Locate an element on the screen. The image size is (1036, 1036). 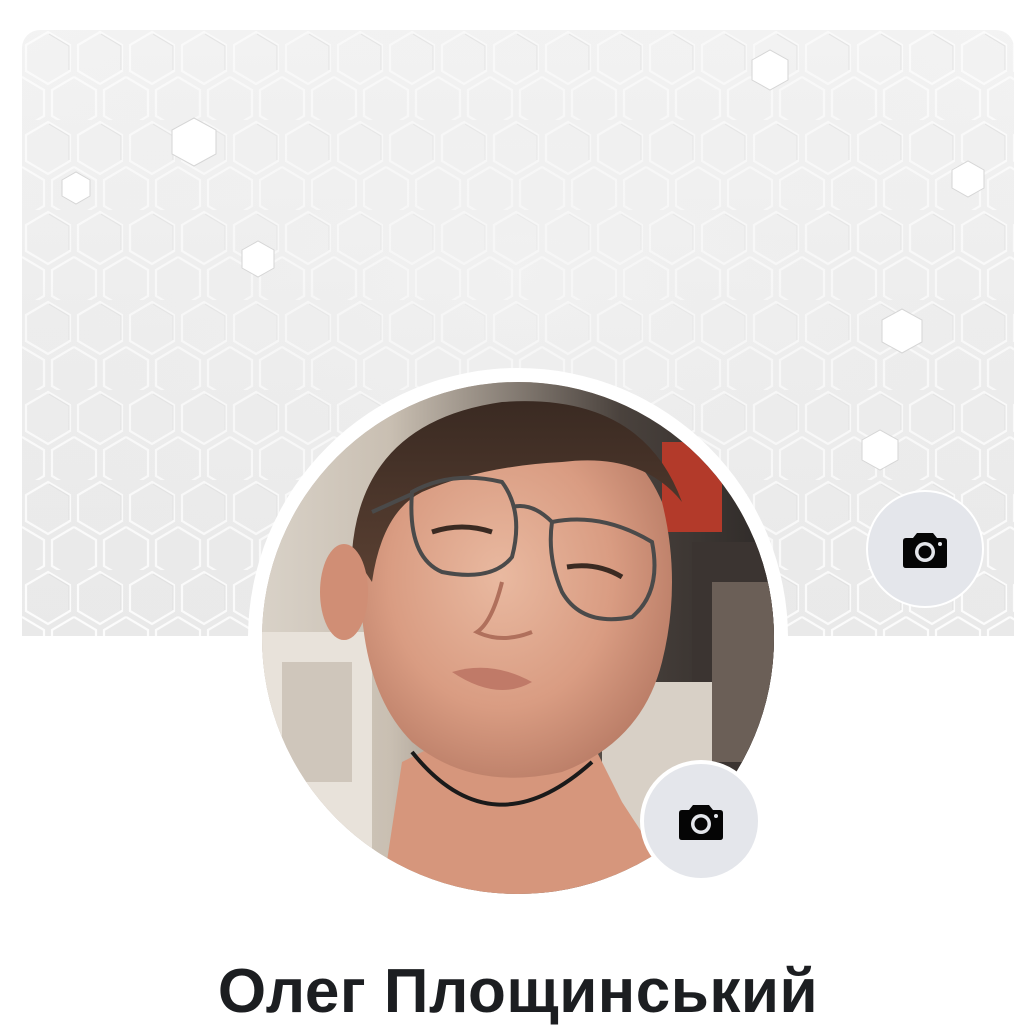
profile-name: Олег Площинський is located at coordinates (518, 991).